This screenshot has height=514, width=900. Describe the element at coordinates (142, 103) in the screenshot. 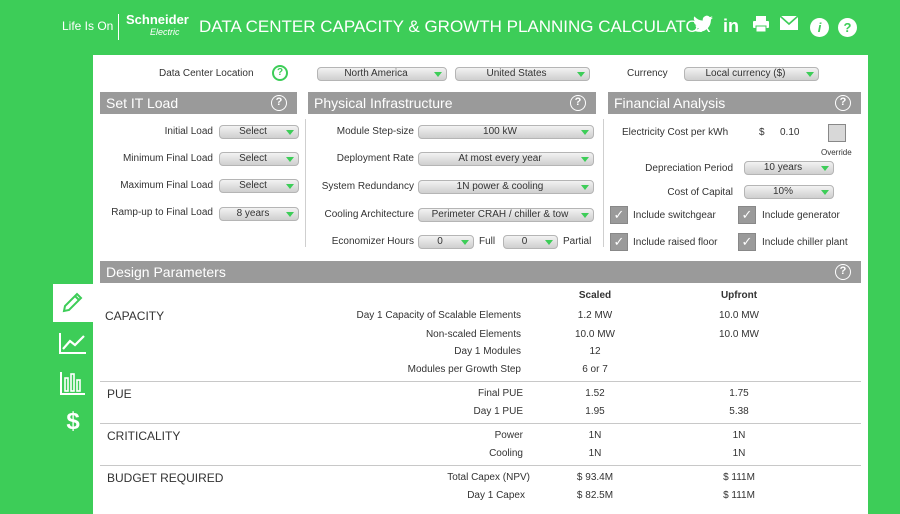

I see `it-load-title: Set IT Load` at that location.